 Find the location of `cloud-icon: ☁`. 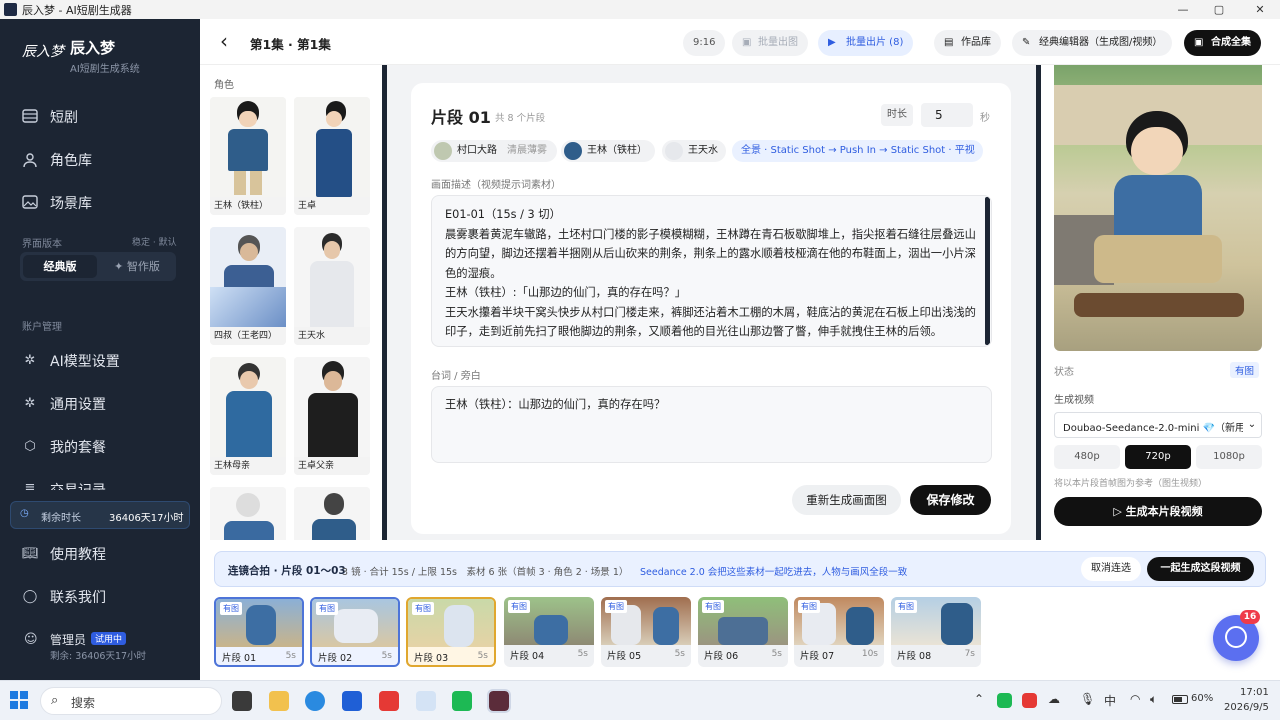

cloud-icon: ☁ is located at coordinates (1054, 699).